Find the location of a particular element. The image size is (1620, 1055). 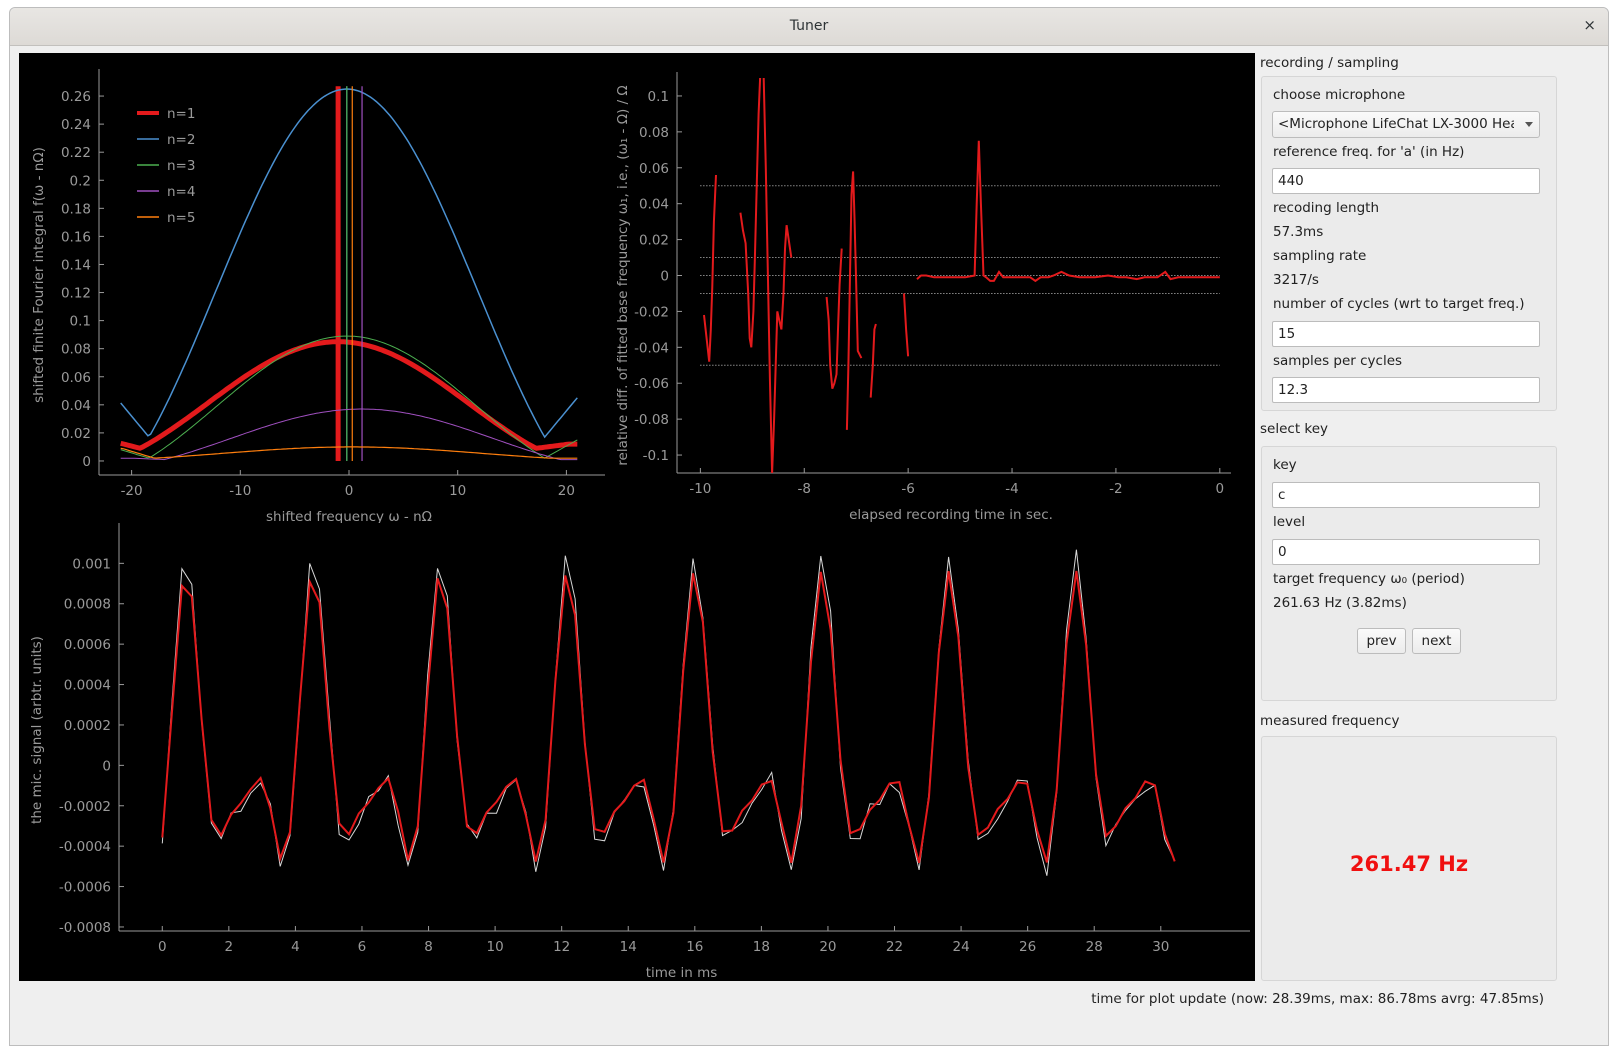

legend-label-n3: n=3 is located at coordinates (181, 166).